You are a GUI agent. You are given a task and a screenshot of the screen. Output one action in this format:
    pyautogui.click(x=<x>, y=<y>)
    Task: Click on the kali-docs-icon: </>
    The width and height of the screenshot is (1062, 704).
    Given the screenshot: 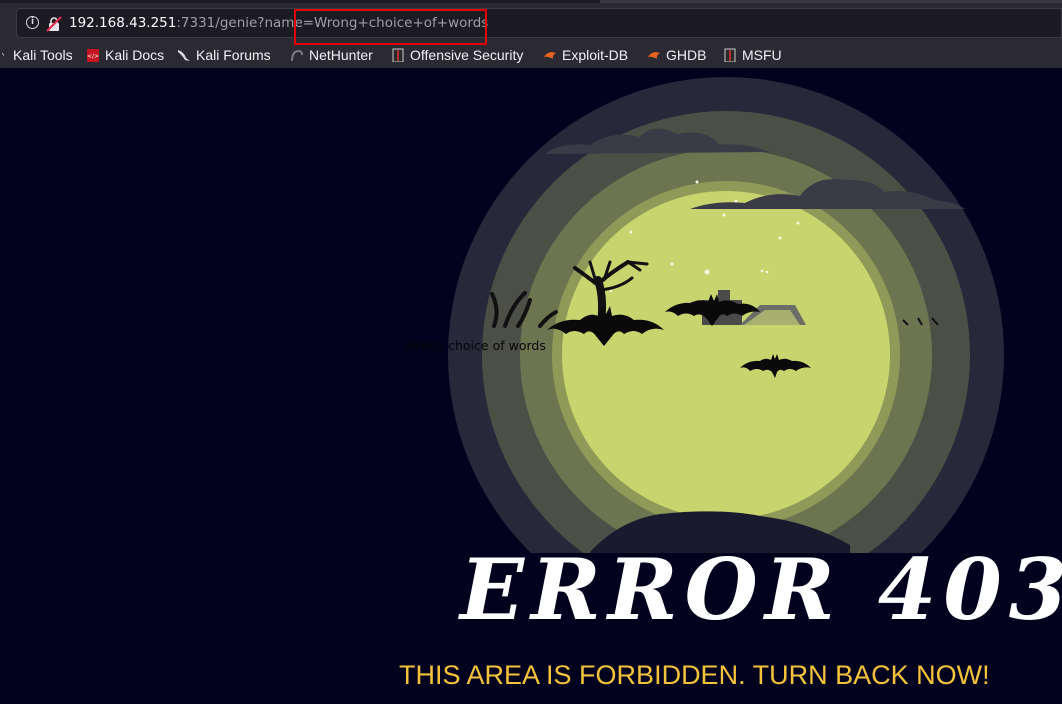 What is the action you would take?
    pyautogui.click(x=93, y=55)
    